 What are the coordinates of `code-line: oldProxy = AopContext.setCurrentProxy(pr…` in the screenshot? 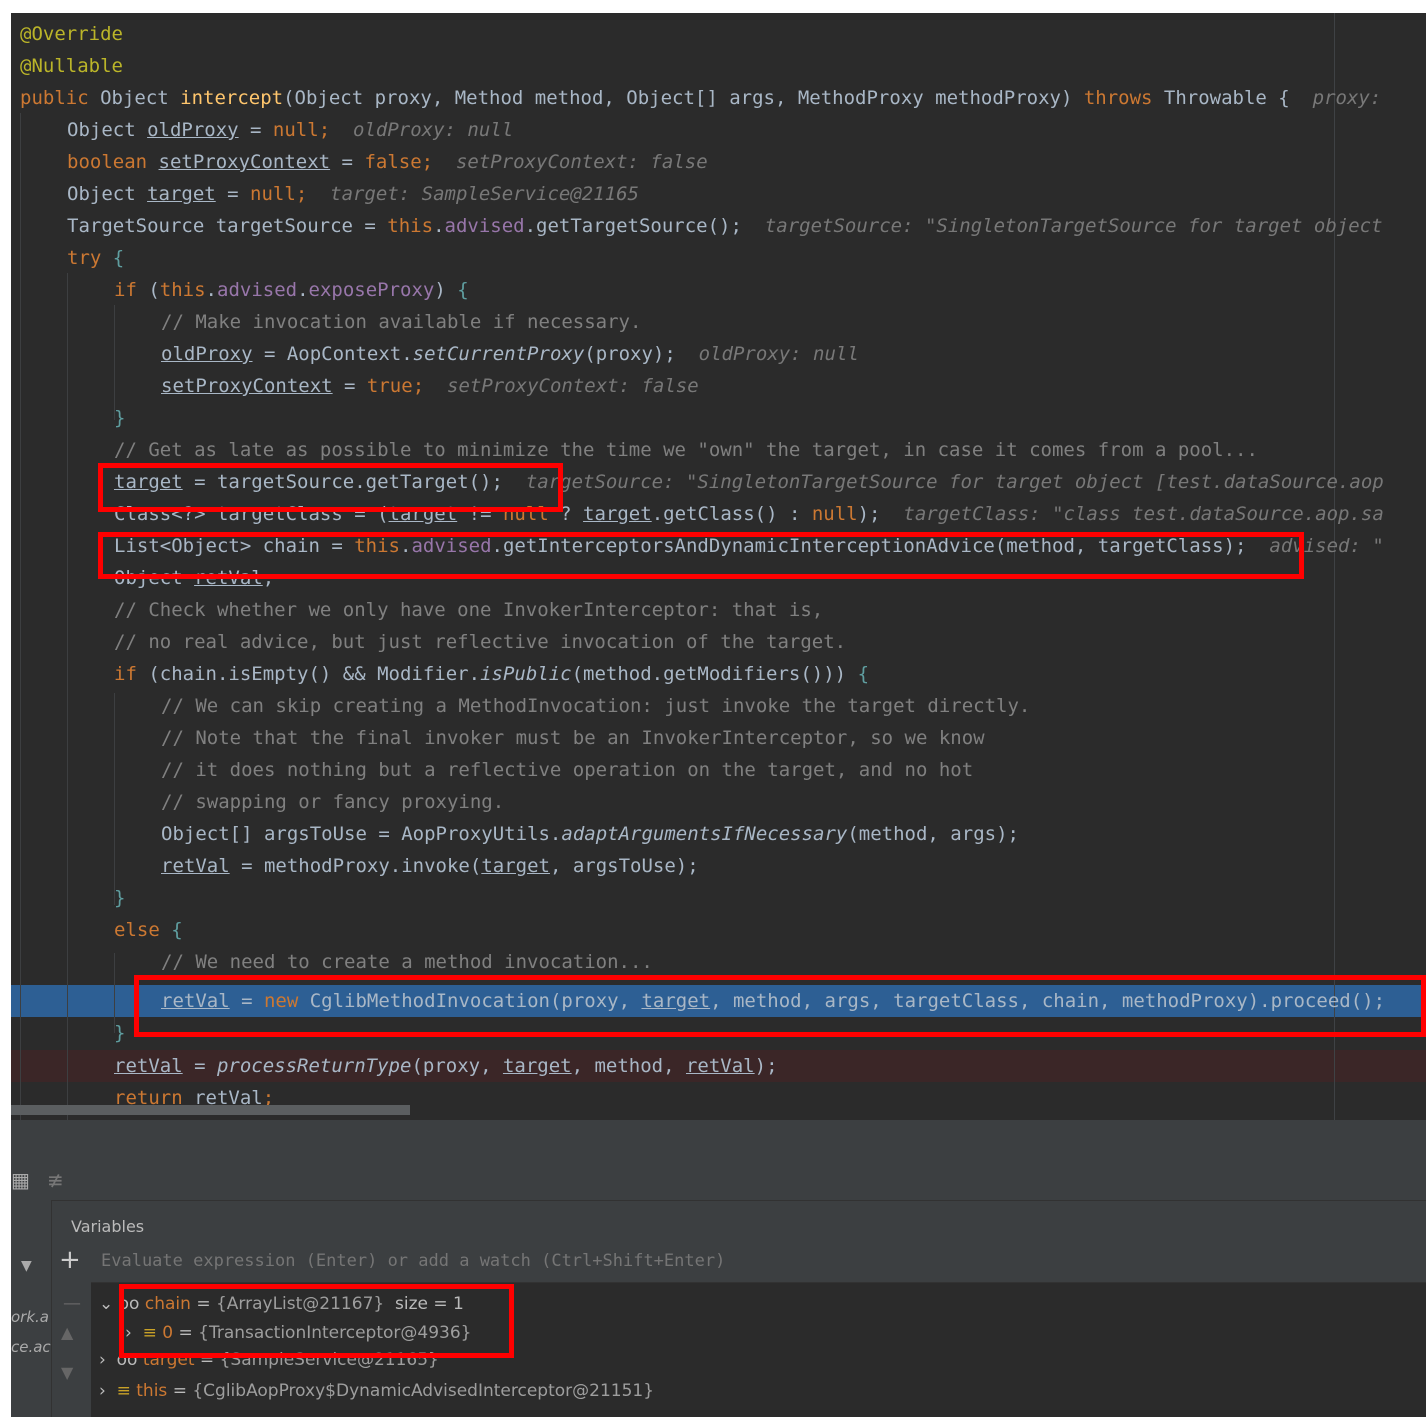 It's located at (510, 354).